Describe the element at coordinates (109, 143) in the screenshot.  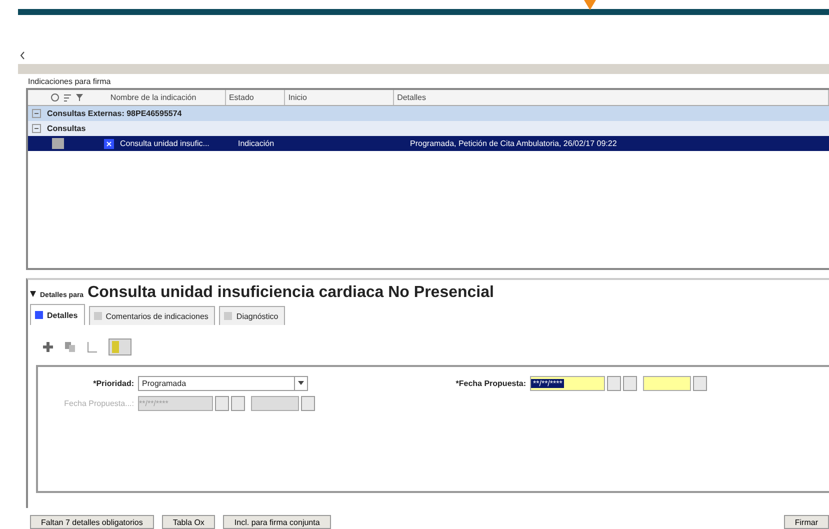
I see `order-icon` at that location.